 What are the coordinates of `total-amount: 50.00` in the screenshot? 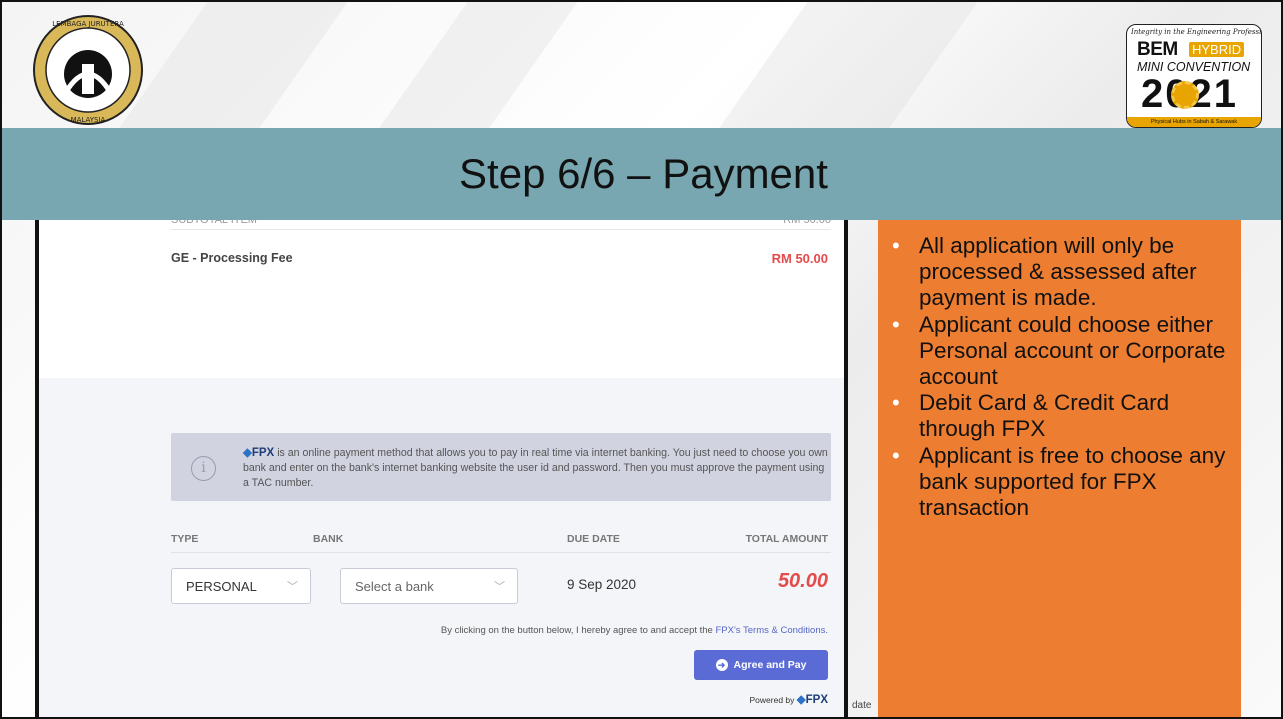 It's located at (802, 581).